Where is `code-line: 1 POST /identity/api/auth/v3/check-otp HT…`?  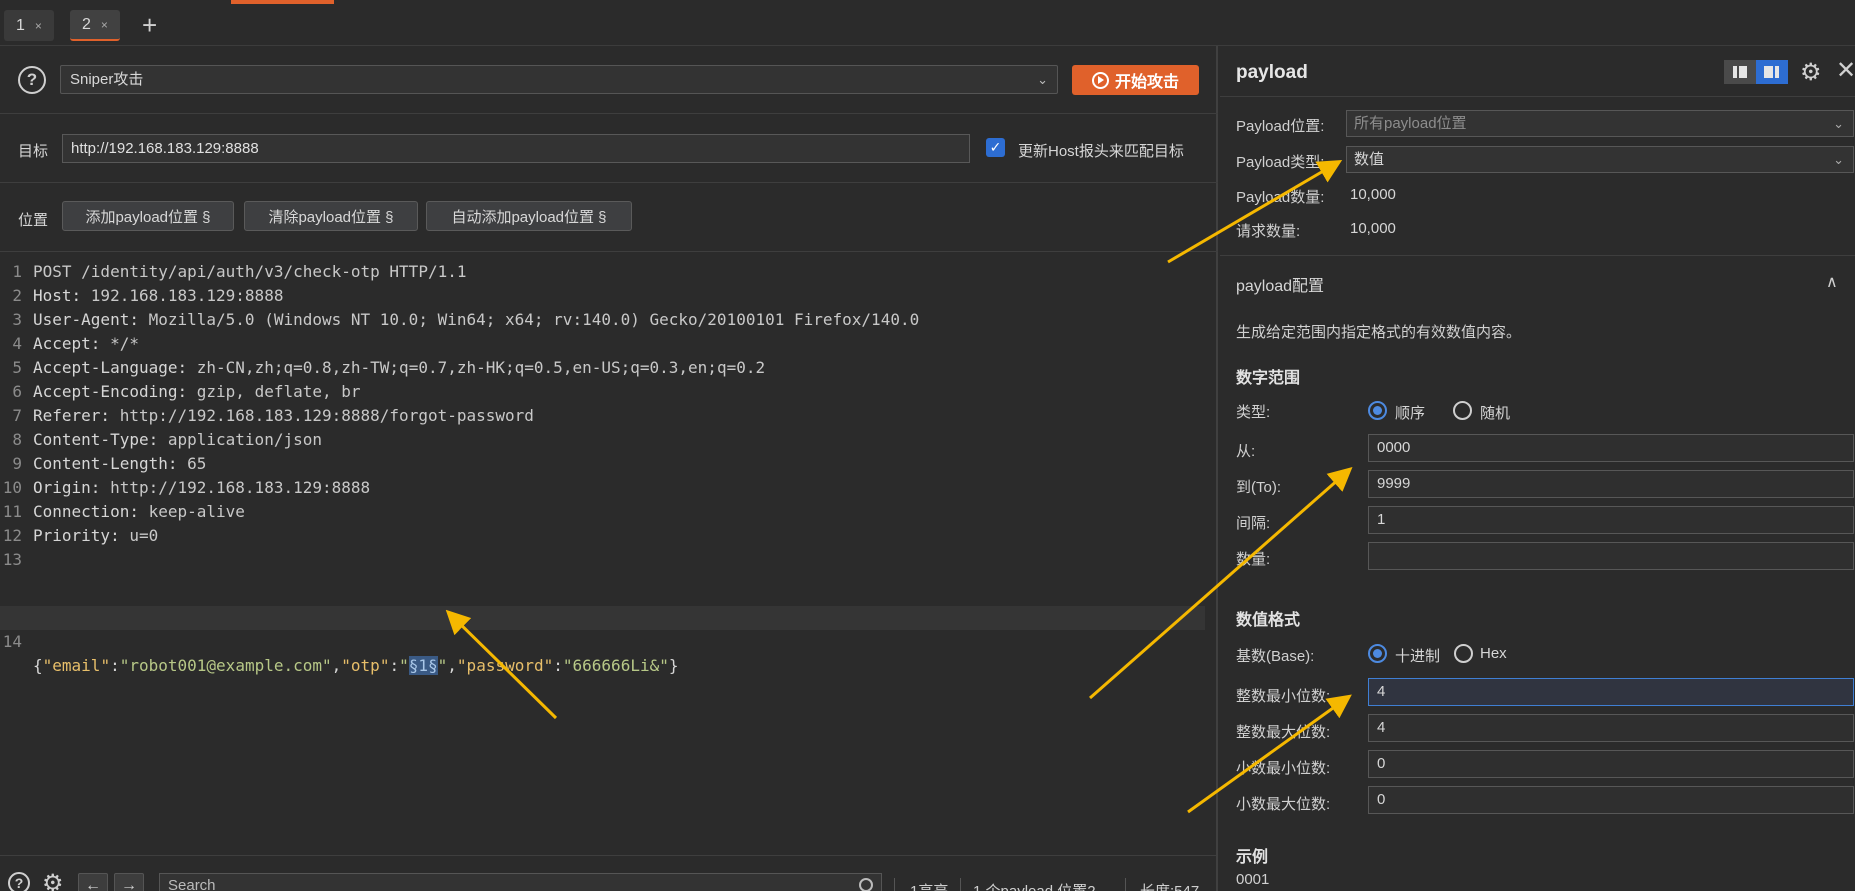
code-line: 1 POST /identity/api/auth/v3/check-otp HT… is located at coordinates (602, 272).